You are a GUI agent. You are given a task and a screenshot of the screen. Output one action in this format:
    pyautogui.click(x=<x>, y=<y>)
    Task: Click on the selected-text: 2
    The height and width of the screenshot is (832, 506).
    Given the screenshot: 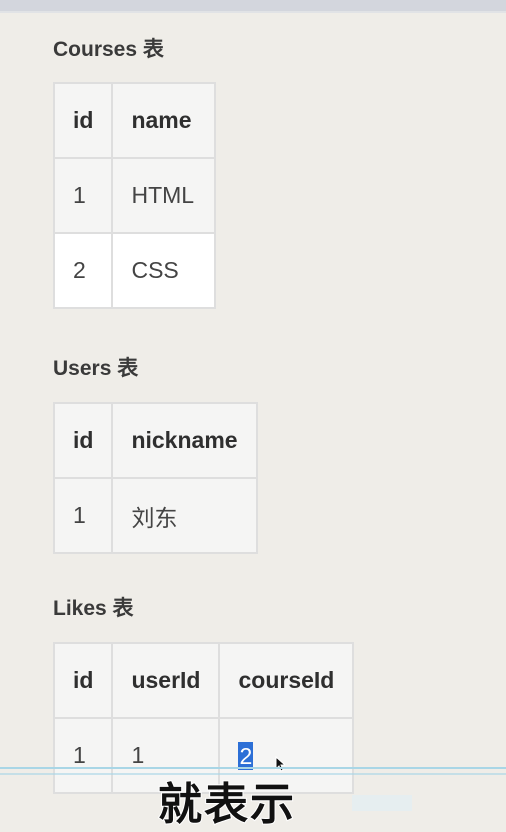 What is the action you would take?
    pyautogui.click(x=246, y=755)
    